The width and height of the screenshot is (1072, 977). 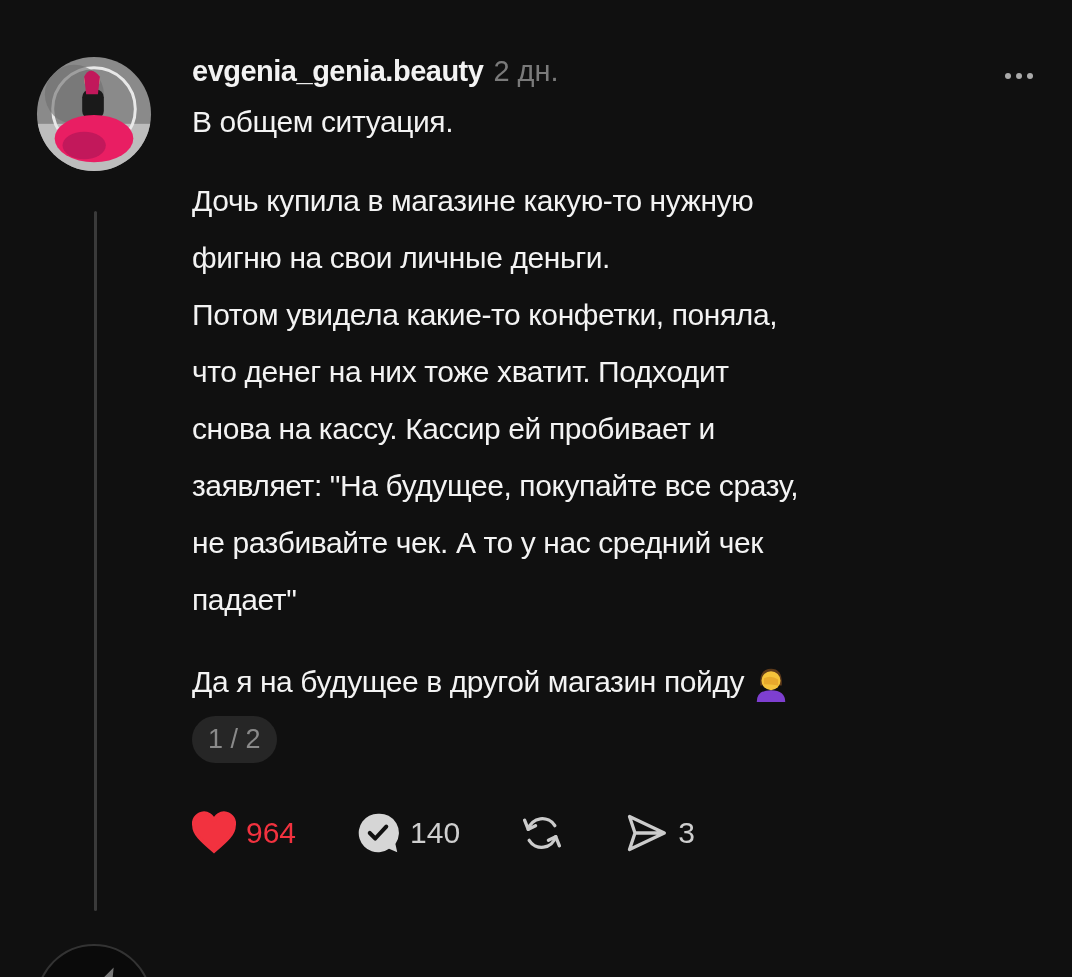 What do you see at coordinates (378, 833) in the screenshot?
I see `speech-bubble-check-icon` at bounding box center [378, 833].